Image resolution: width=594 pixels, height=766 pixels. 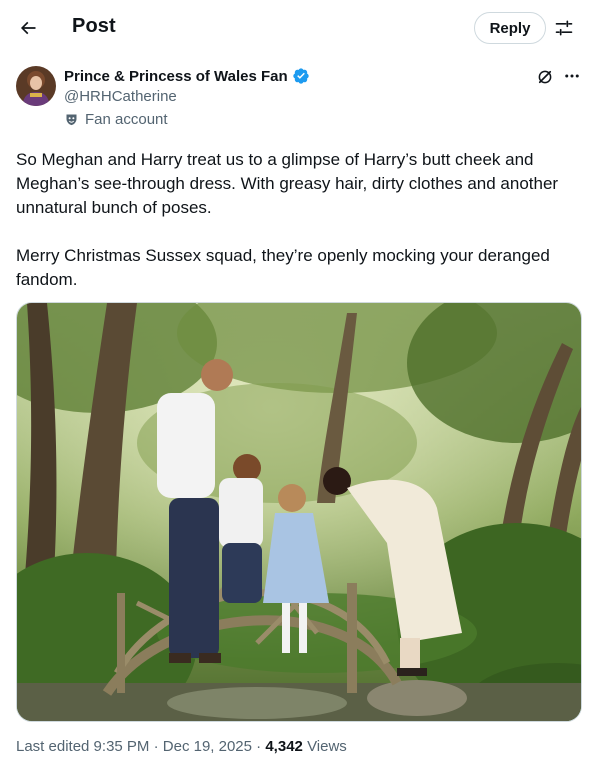 I want to click on avatar-image, so click(x=36, y=86).